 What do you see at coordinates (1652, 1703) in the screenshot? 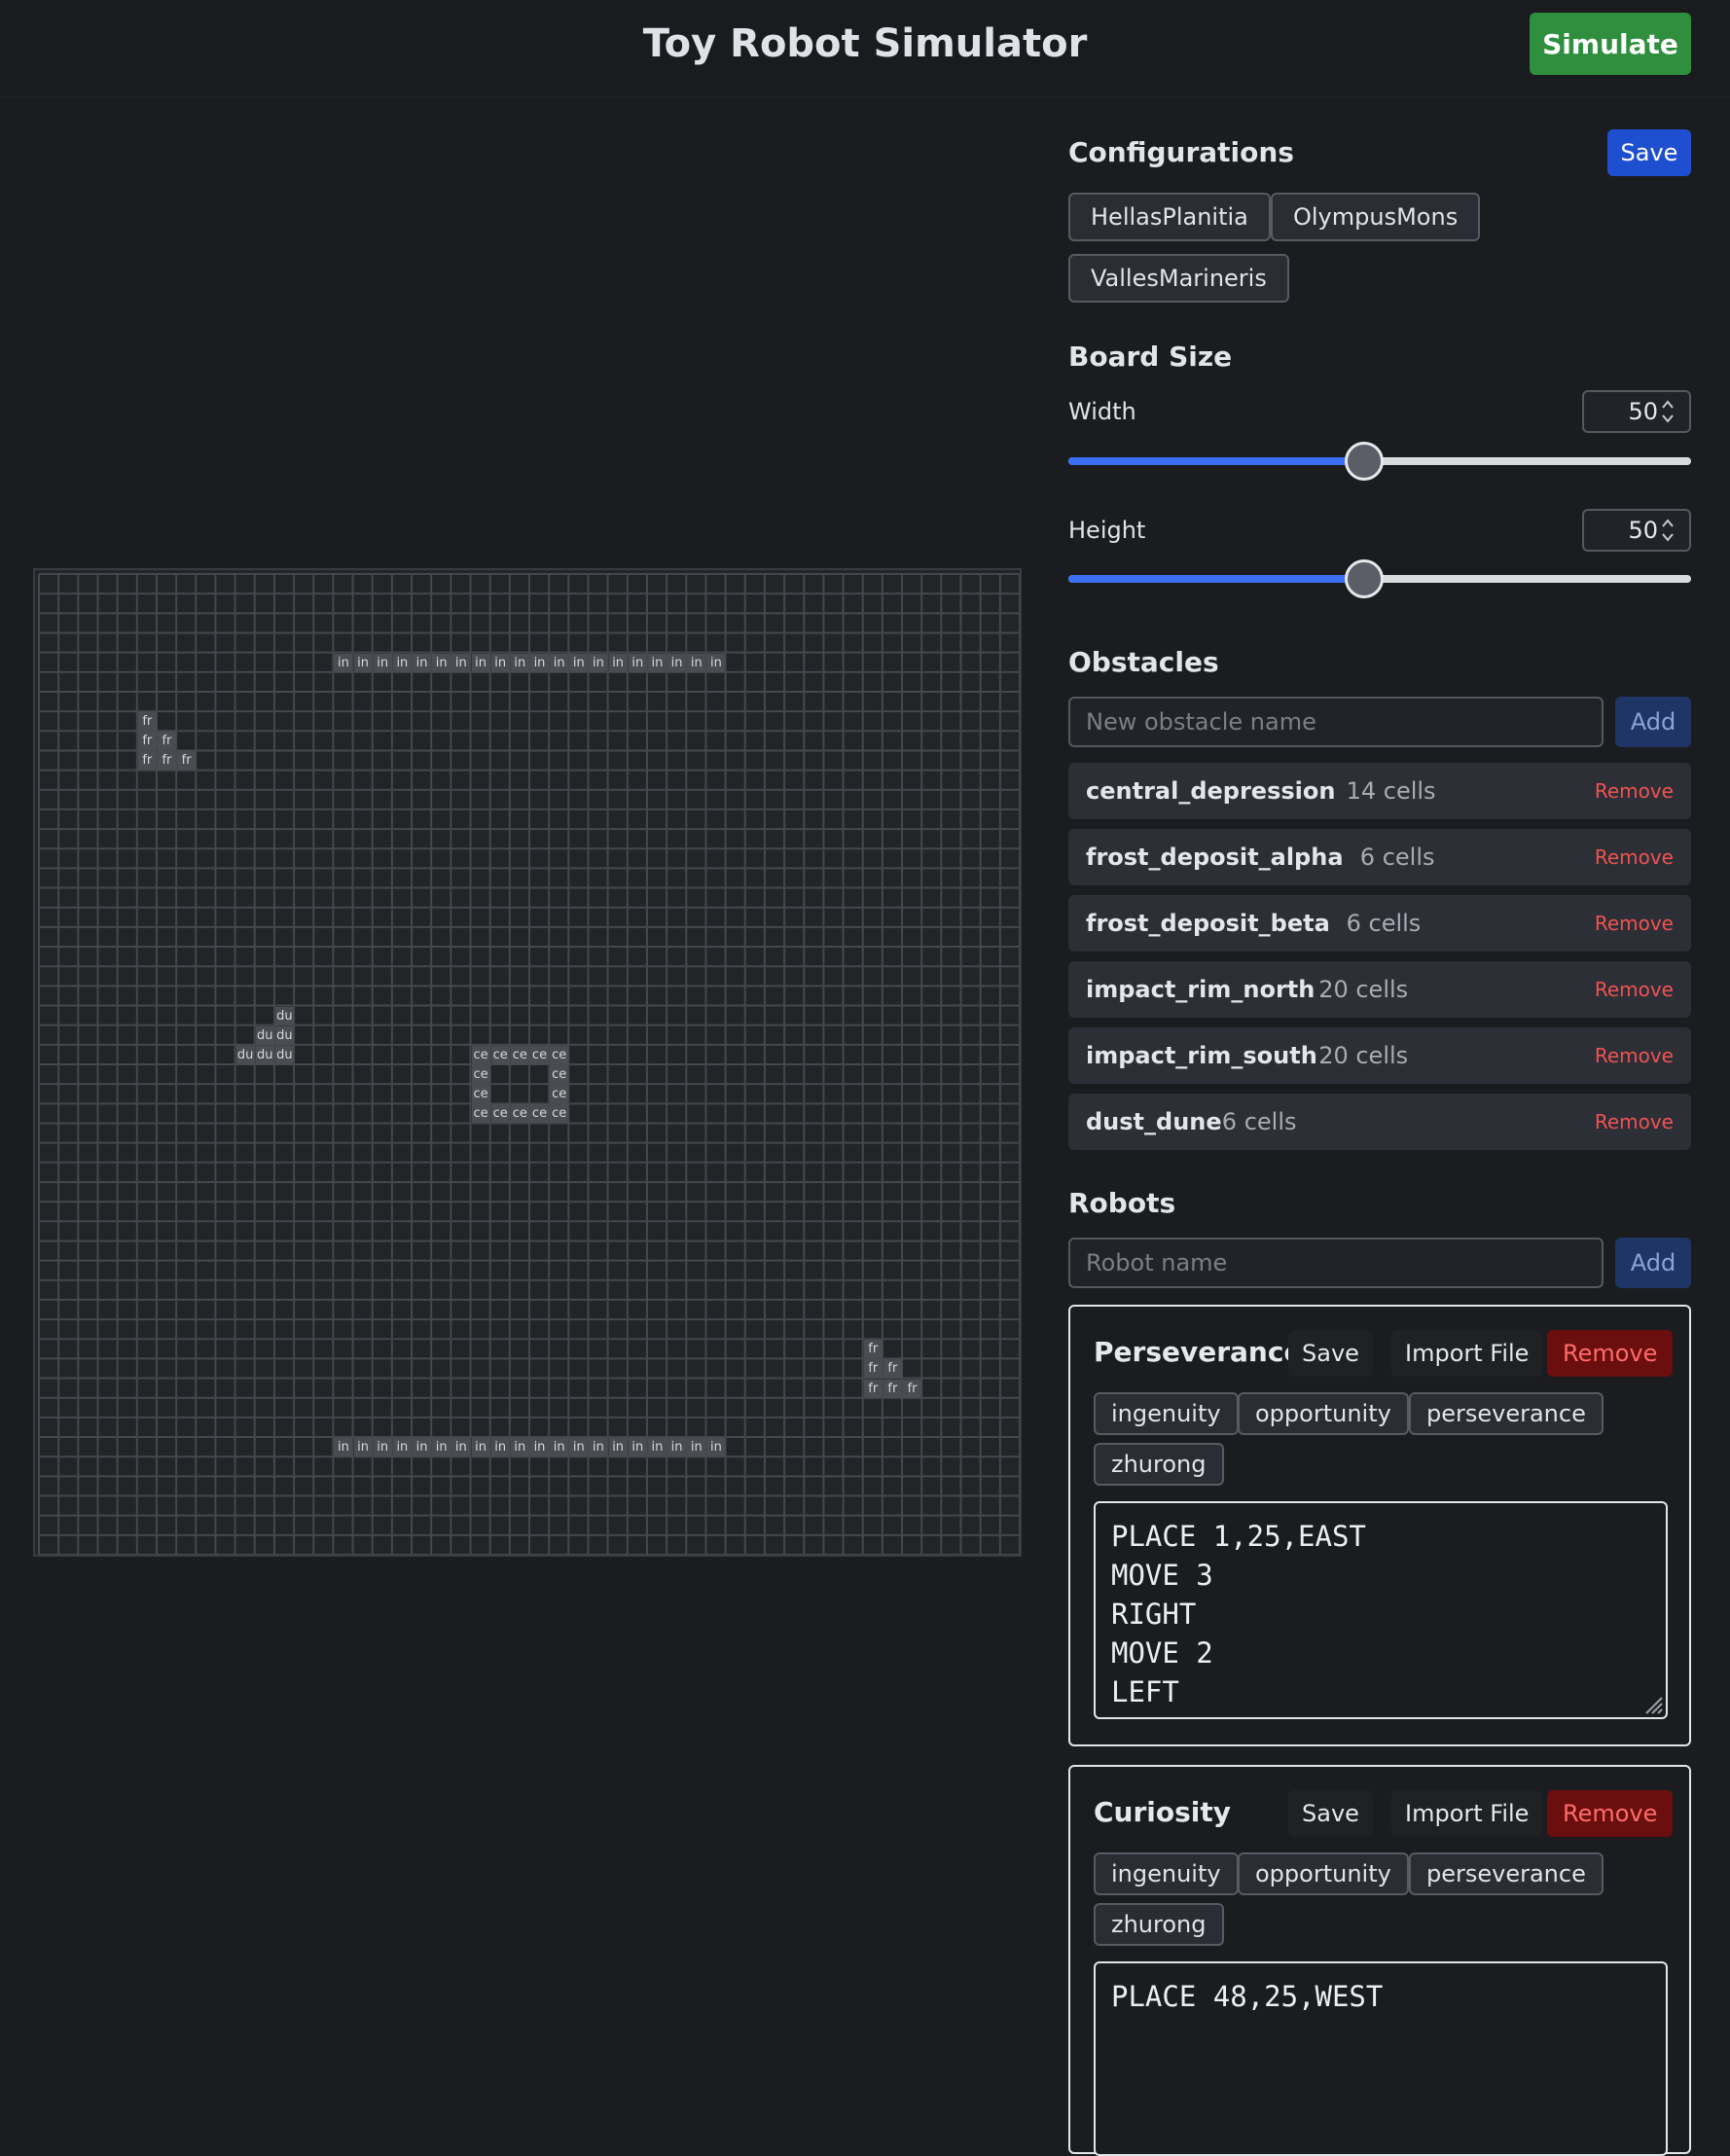
I see `resize-handle-icon` at bounding box center [1652, 1703].